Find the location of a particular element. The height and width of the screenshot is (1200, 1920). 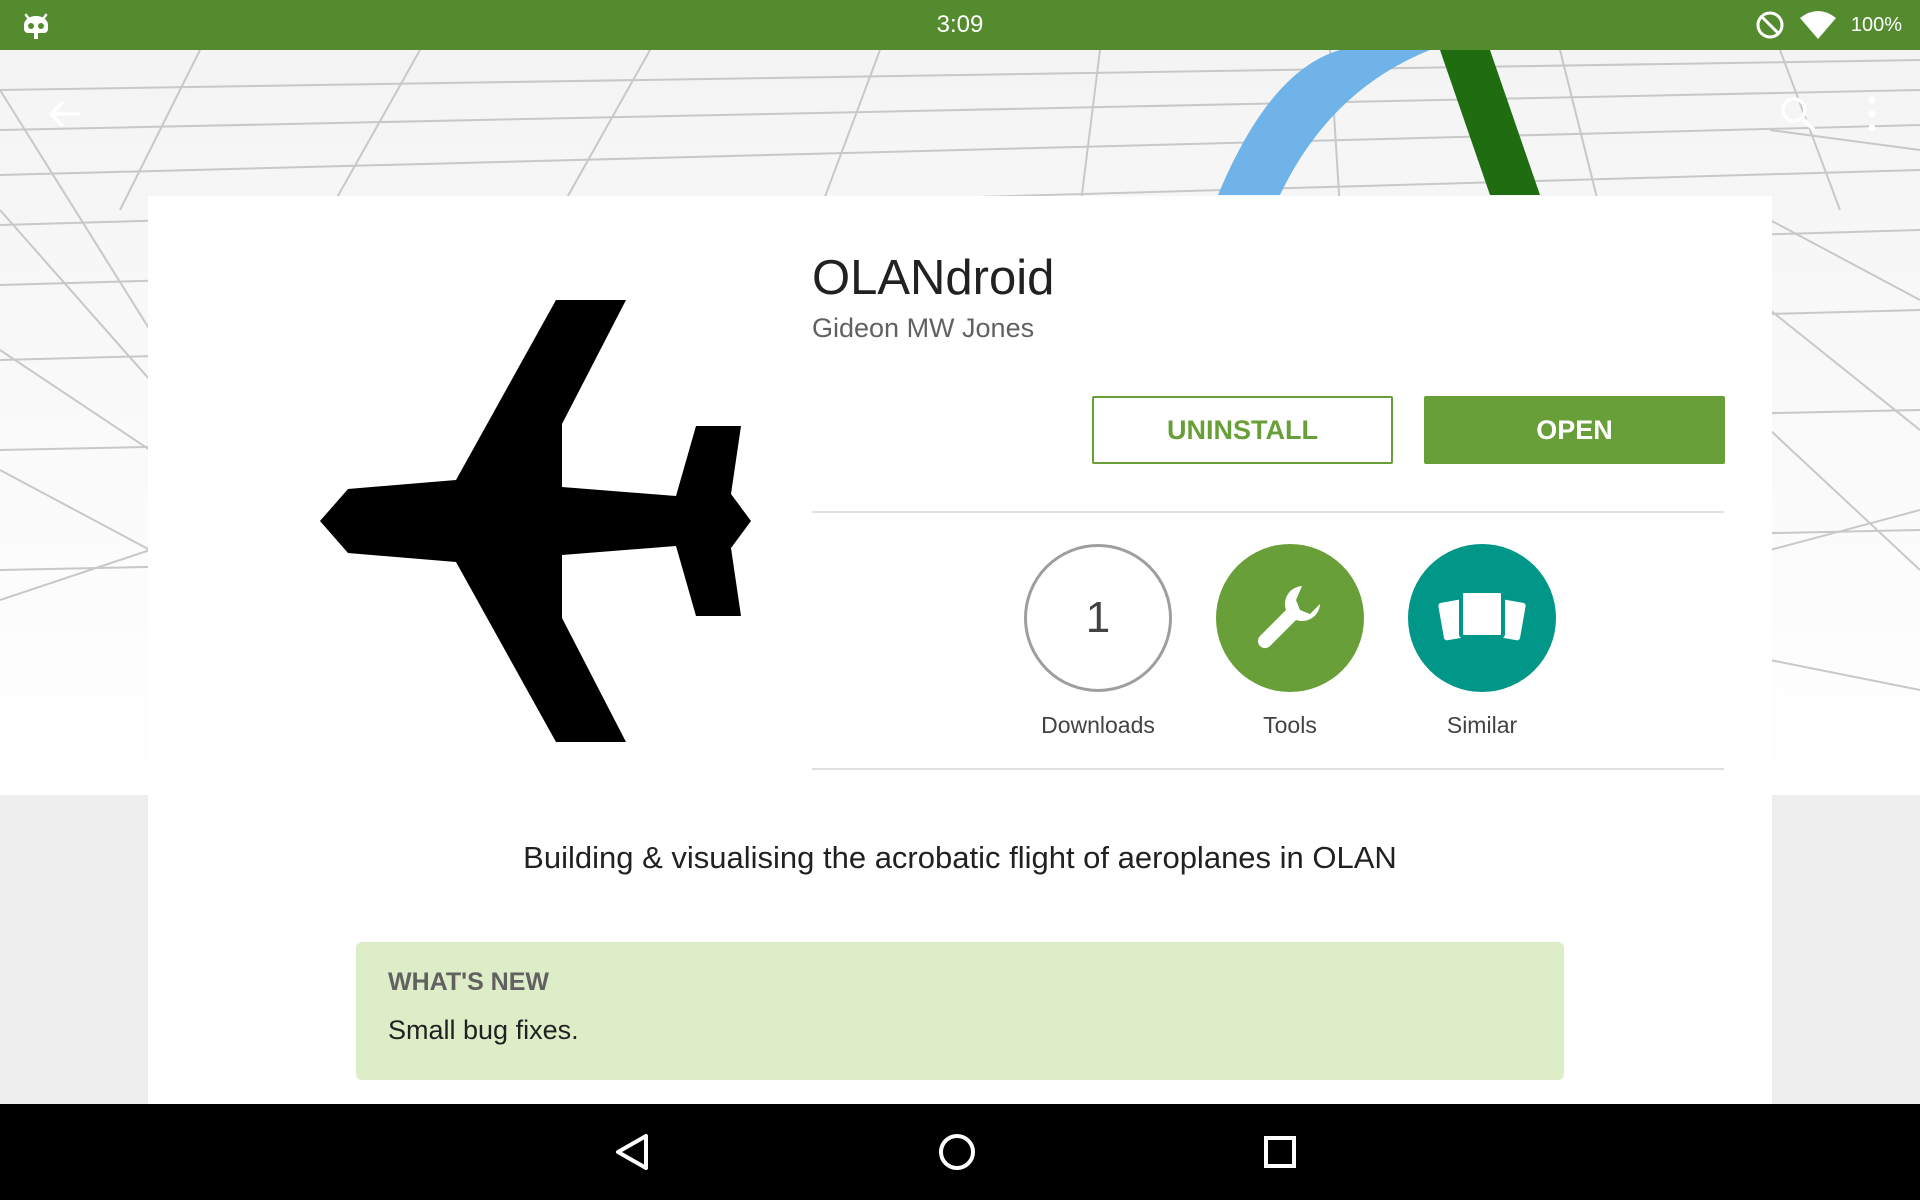

status-icons: 100% is located at coordinates (1828, 25).